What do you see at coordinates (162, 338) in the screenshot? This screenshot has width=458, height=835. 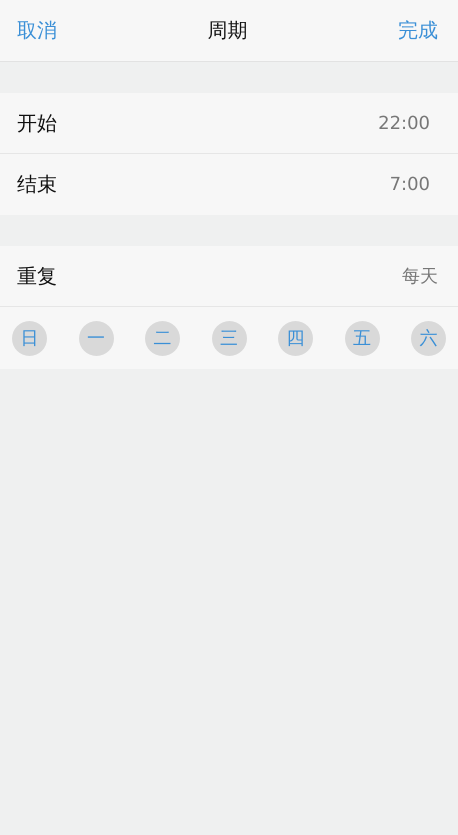 I see `weekday-toggle: 二` at bounding box center [162, 338].